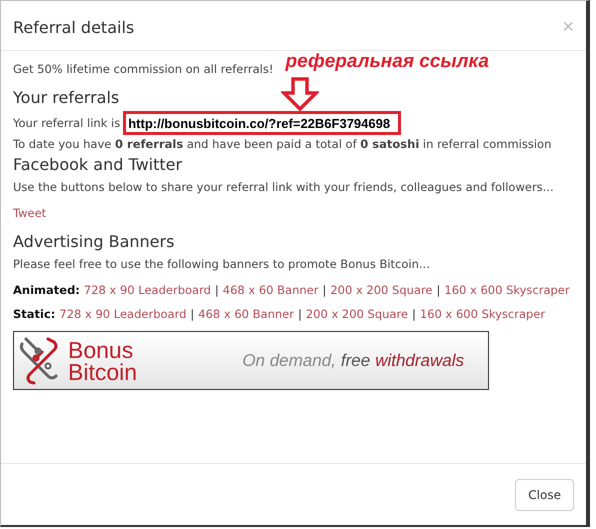 This screenshot has width=596, height=529. What do you see at coordinates (262, 123) in the screenshot?
I see `referral-link: http://bonusbitcoin.co/?ref=22B6F3794698` at bounding box center [262, 123].